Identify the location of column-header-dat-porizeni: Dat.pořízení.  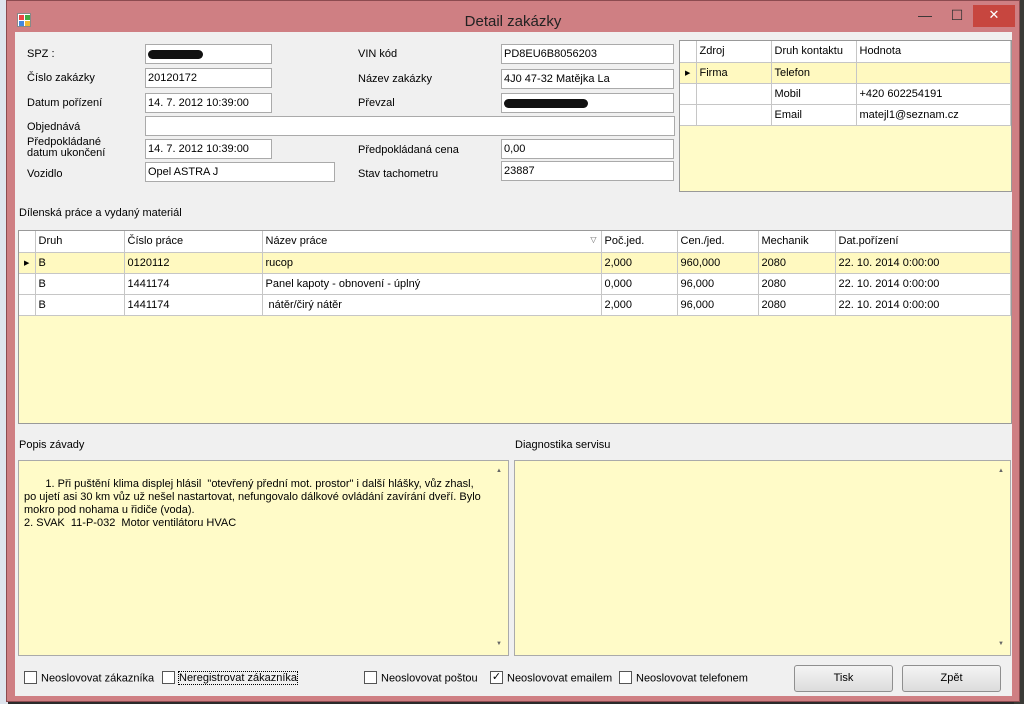
(923, 242).